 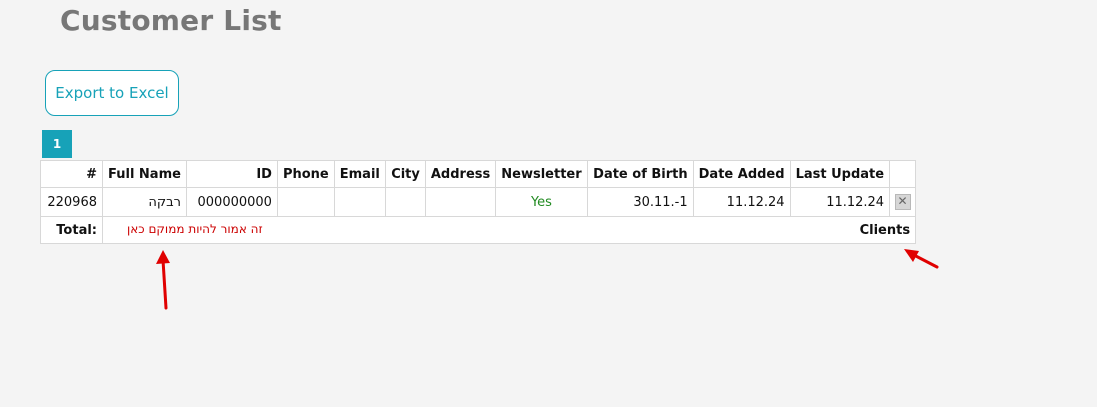 I want to click on page-1-button: 1, so click(x=57, y=144).